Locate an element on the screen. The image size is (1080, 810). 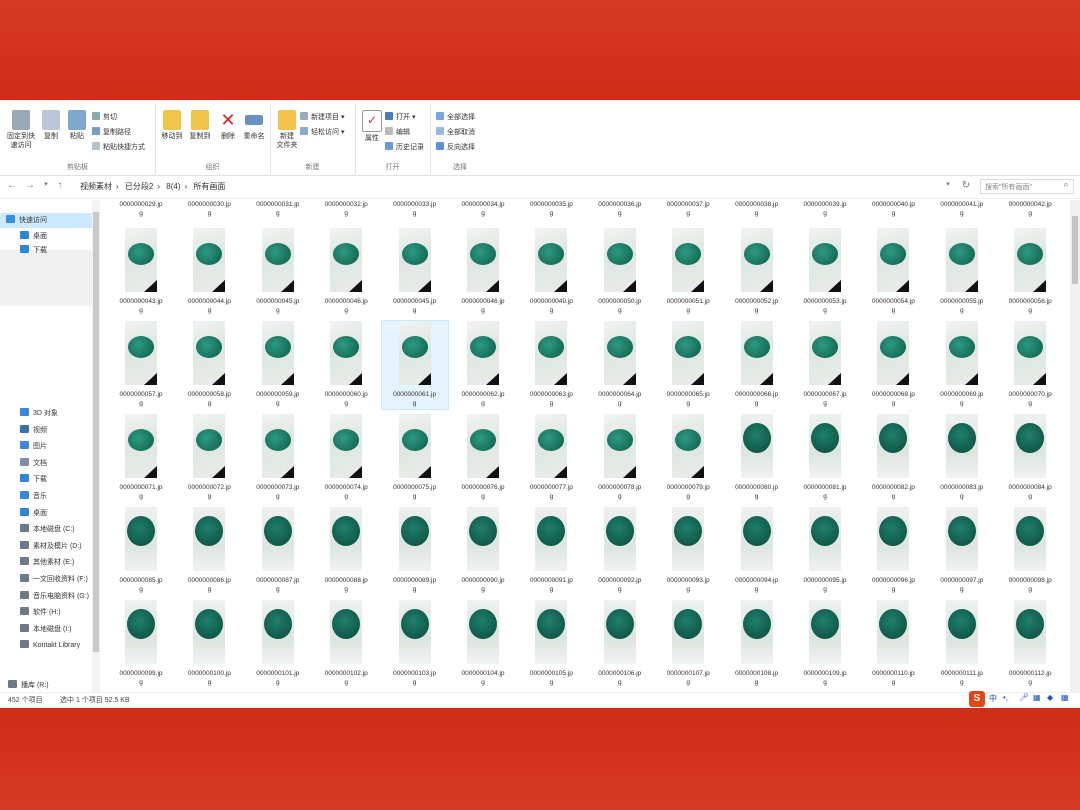
file-tile: 0000000112.jp g is located at coordinates (1030, 644).